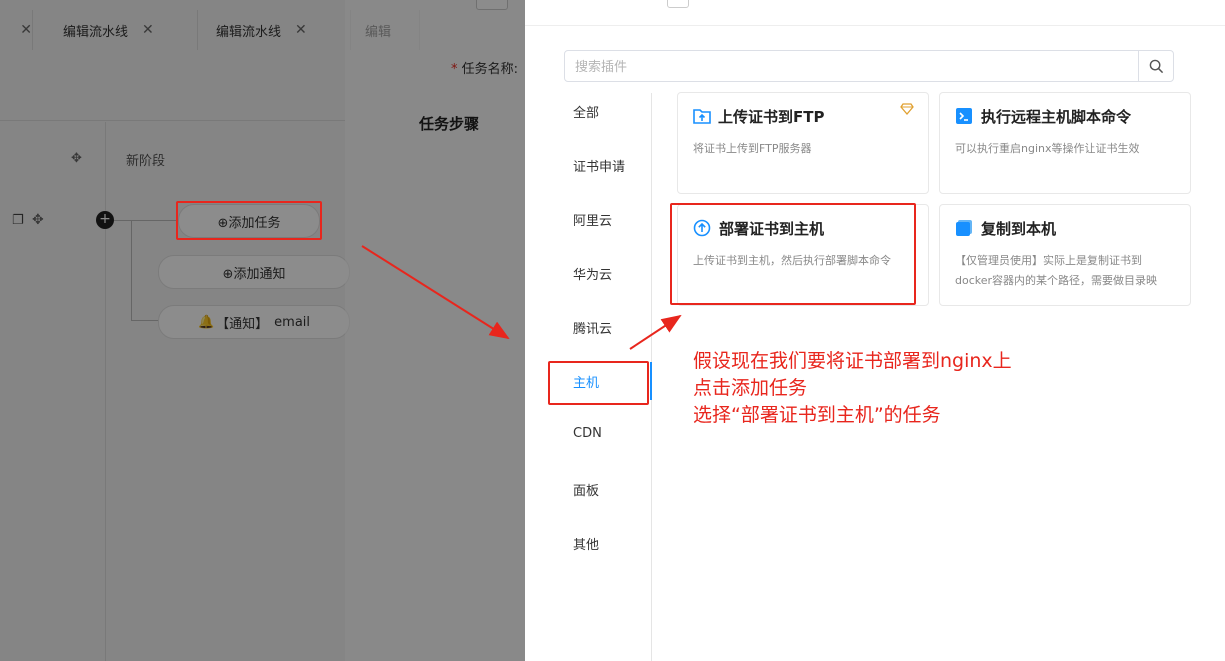 The width and height of the screenshot is (1225, 661). I want to click on plugin-title: 上传证书到FTP, so click(771, 117).